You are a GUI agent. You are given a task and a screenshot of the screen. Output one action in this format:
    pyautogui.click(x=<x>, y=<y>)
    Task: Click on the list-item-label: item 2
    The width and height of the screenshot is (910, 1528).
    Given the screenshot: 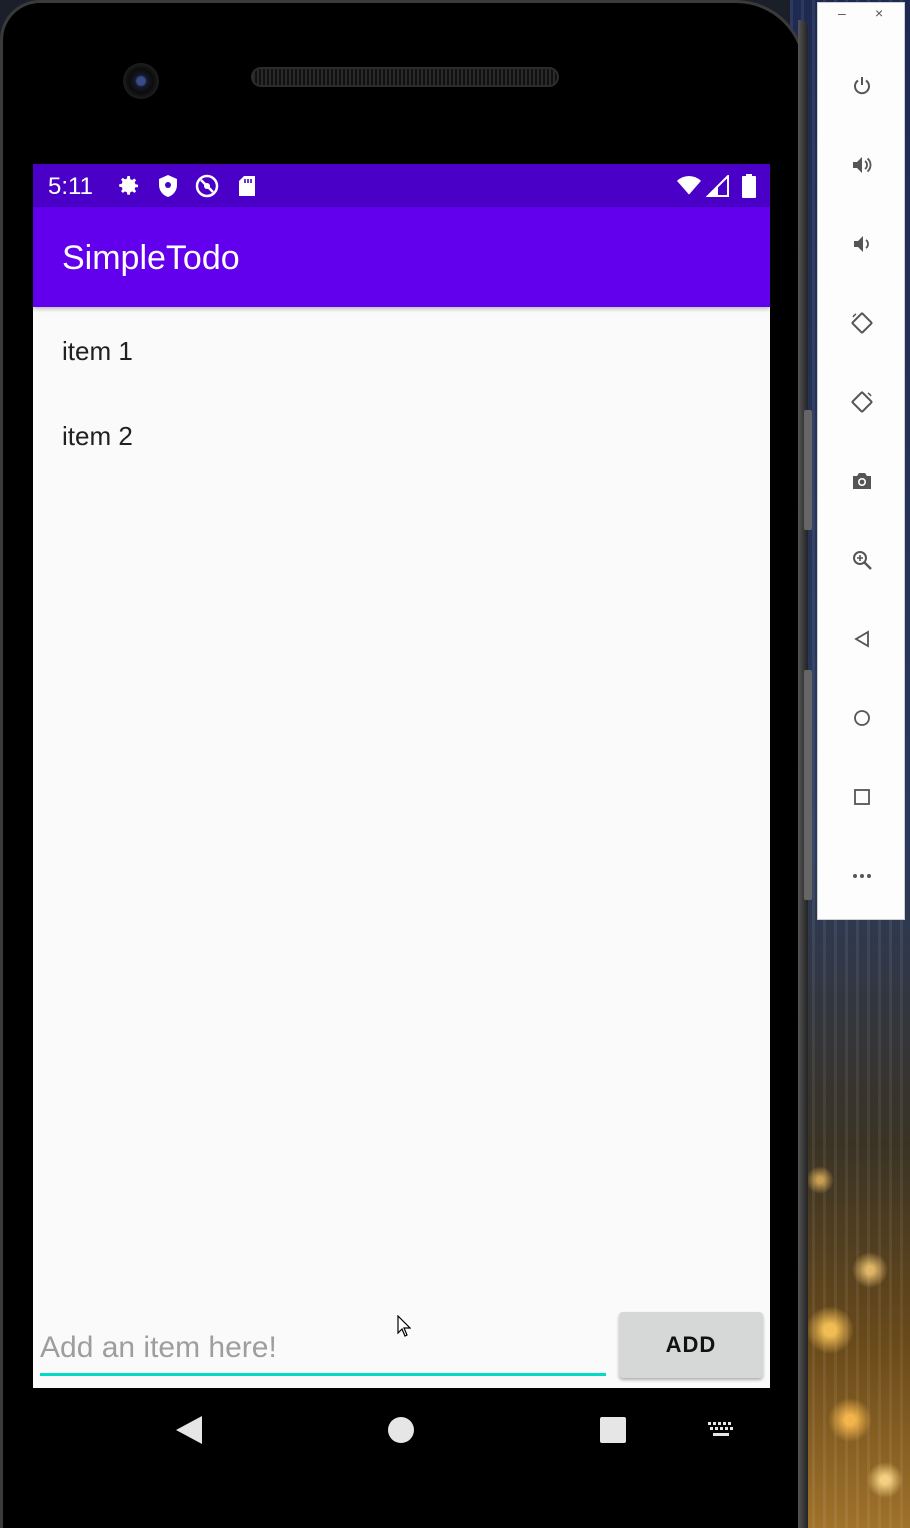 What is the action you would take?
    pyautogui.click(x=97, y=435)
    